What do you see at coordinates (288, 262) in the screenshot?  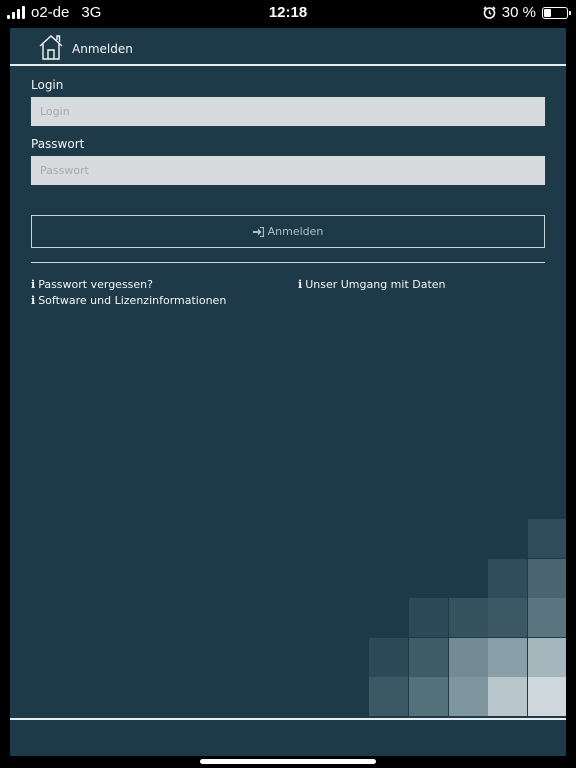 I see `divider` at bounding box center [288, 262].